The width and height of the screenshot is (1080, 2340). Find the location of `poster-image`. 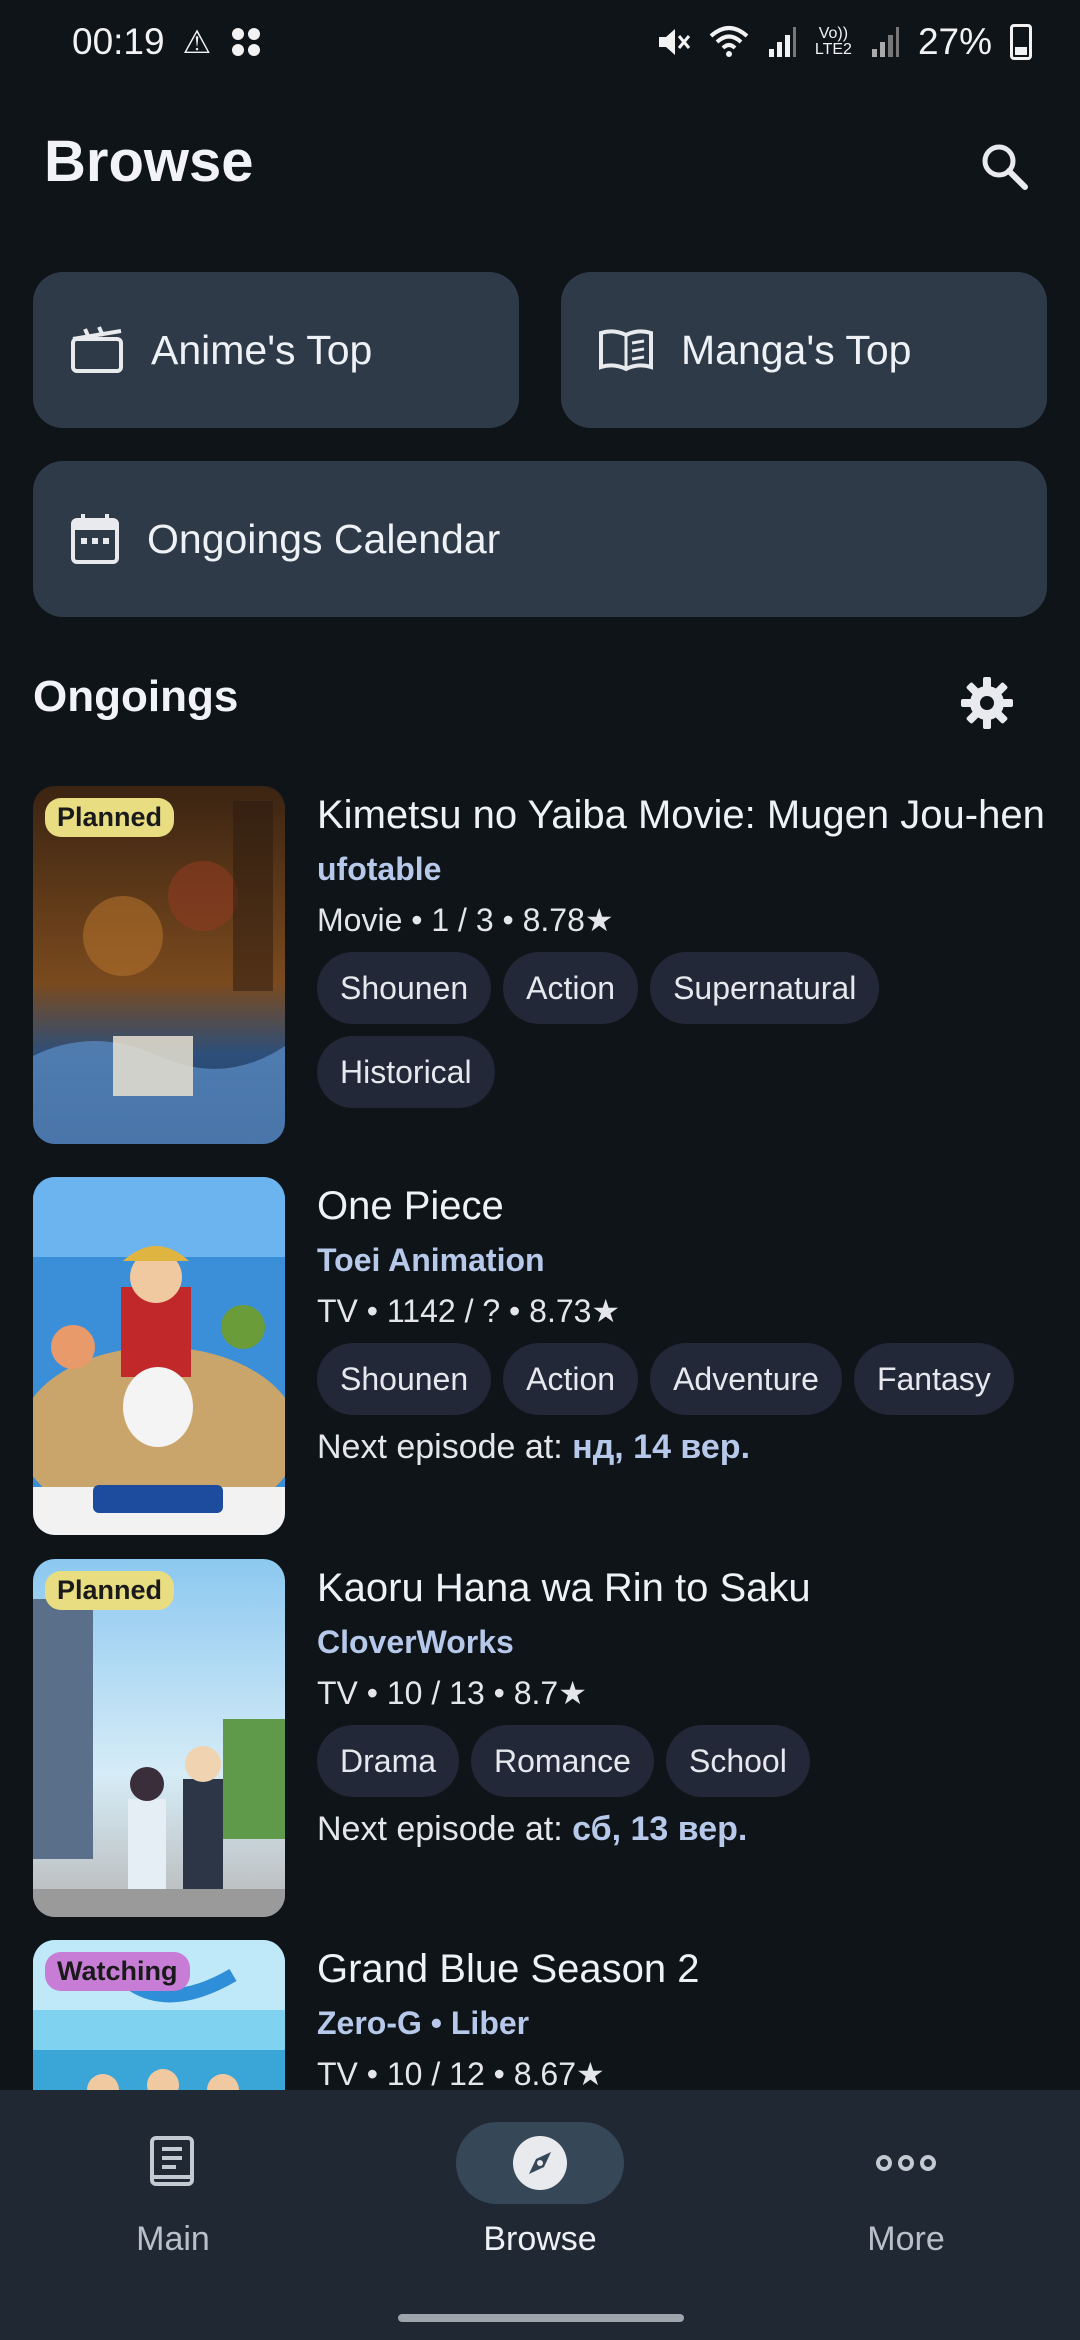

poster-image is located at coordinates (159, 1356).